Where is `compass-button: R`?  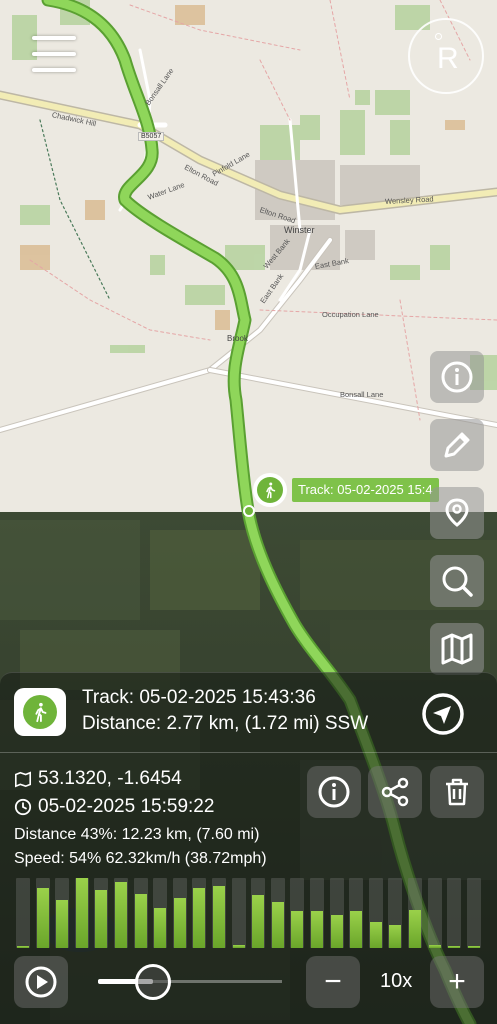 compass-button: R is located at coordinates (446, 56).